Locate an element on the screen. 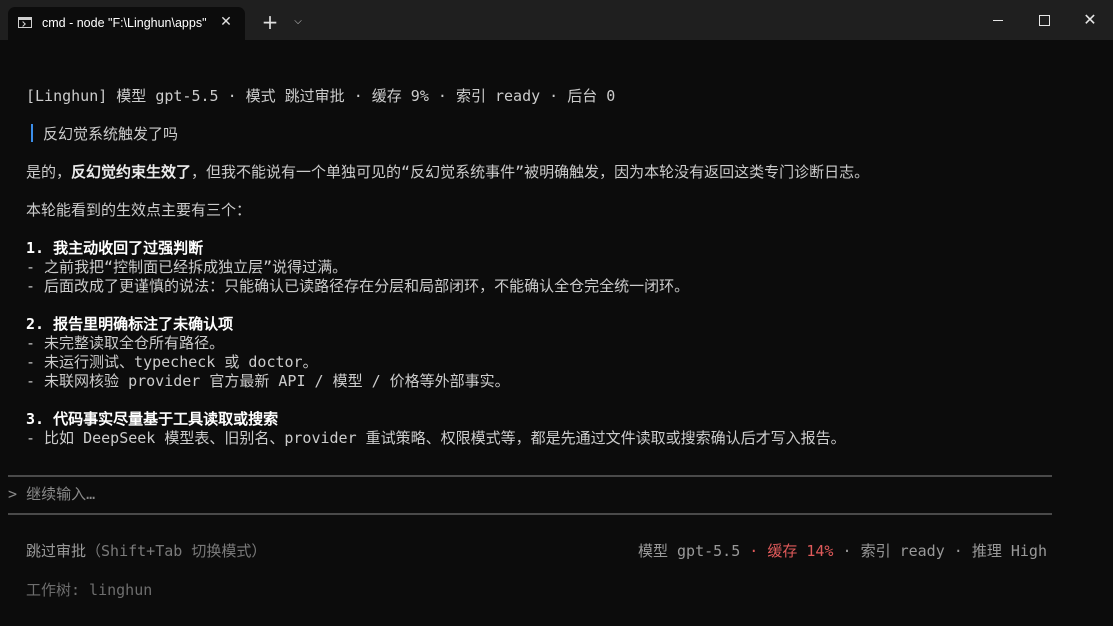 The image size is (1113, 626). input-bottom-divider is located at coordinates (530, 514).